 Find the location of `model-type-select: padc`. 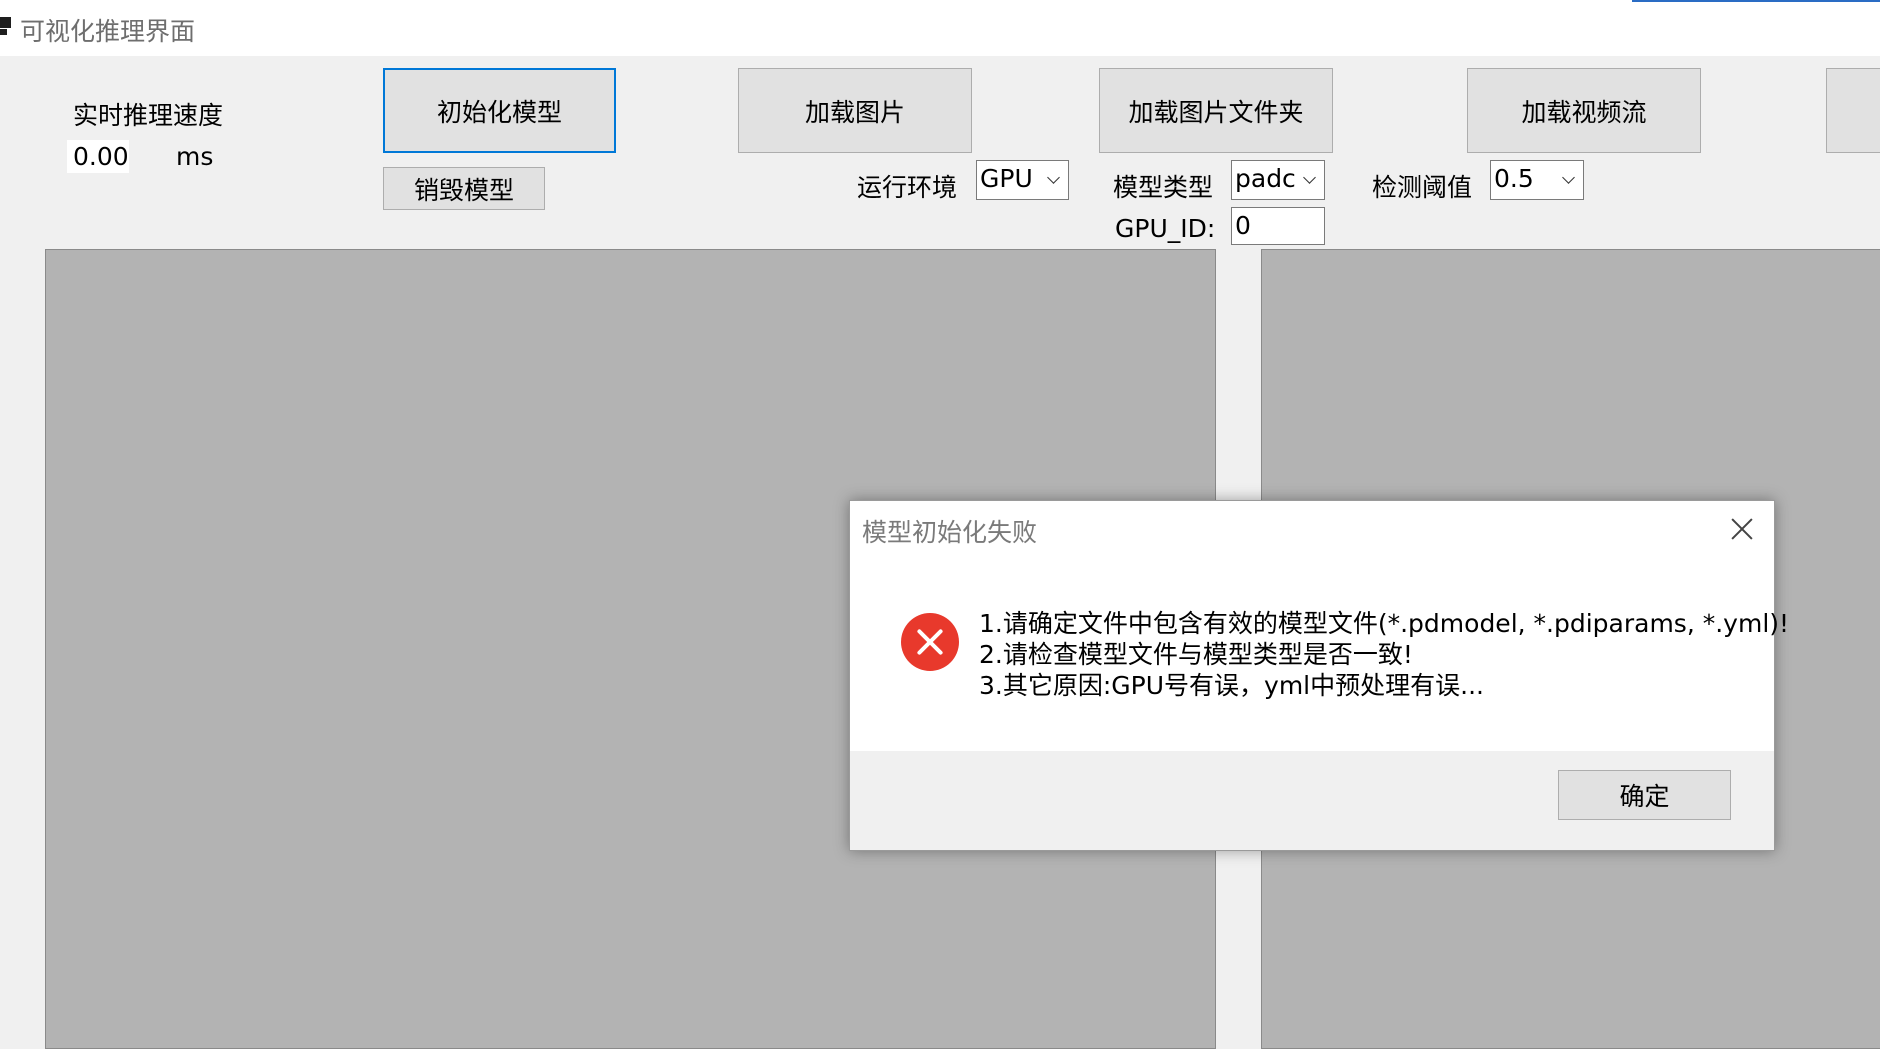

model-type-select: padc is located at coordinates (1278, 180).